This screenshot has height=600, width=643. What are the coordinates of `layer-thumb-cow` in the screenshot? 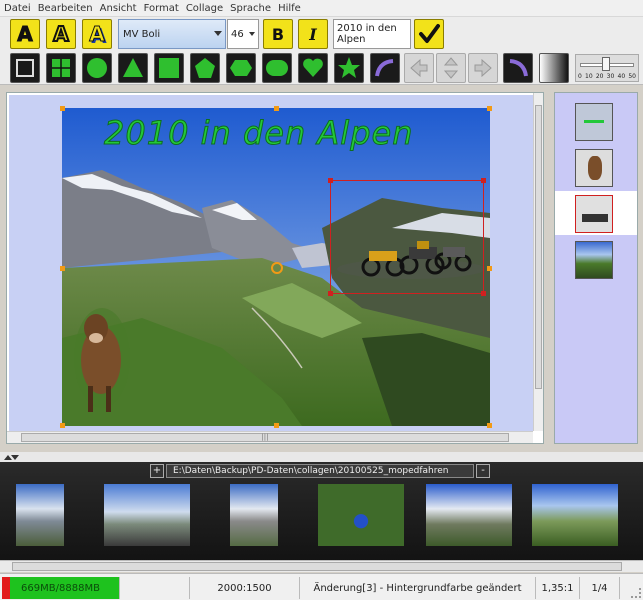 It's located at (594, 168).